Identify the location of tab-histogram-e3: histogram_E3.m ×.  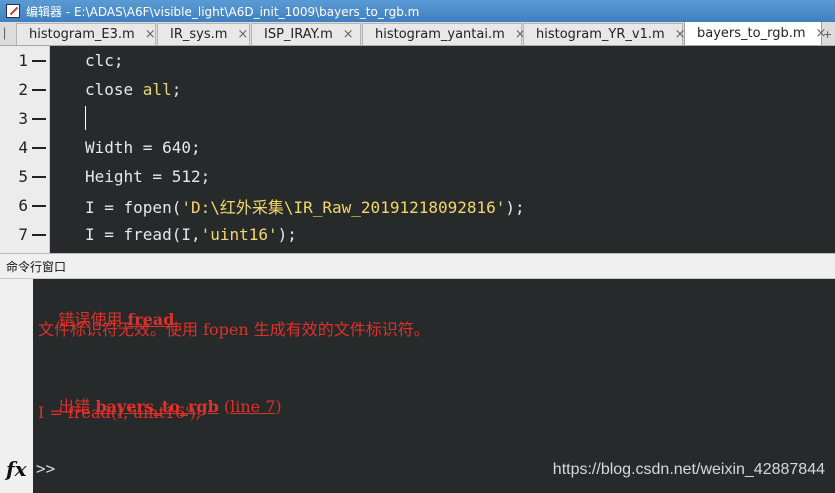
(86, 34).